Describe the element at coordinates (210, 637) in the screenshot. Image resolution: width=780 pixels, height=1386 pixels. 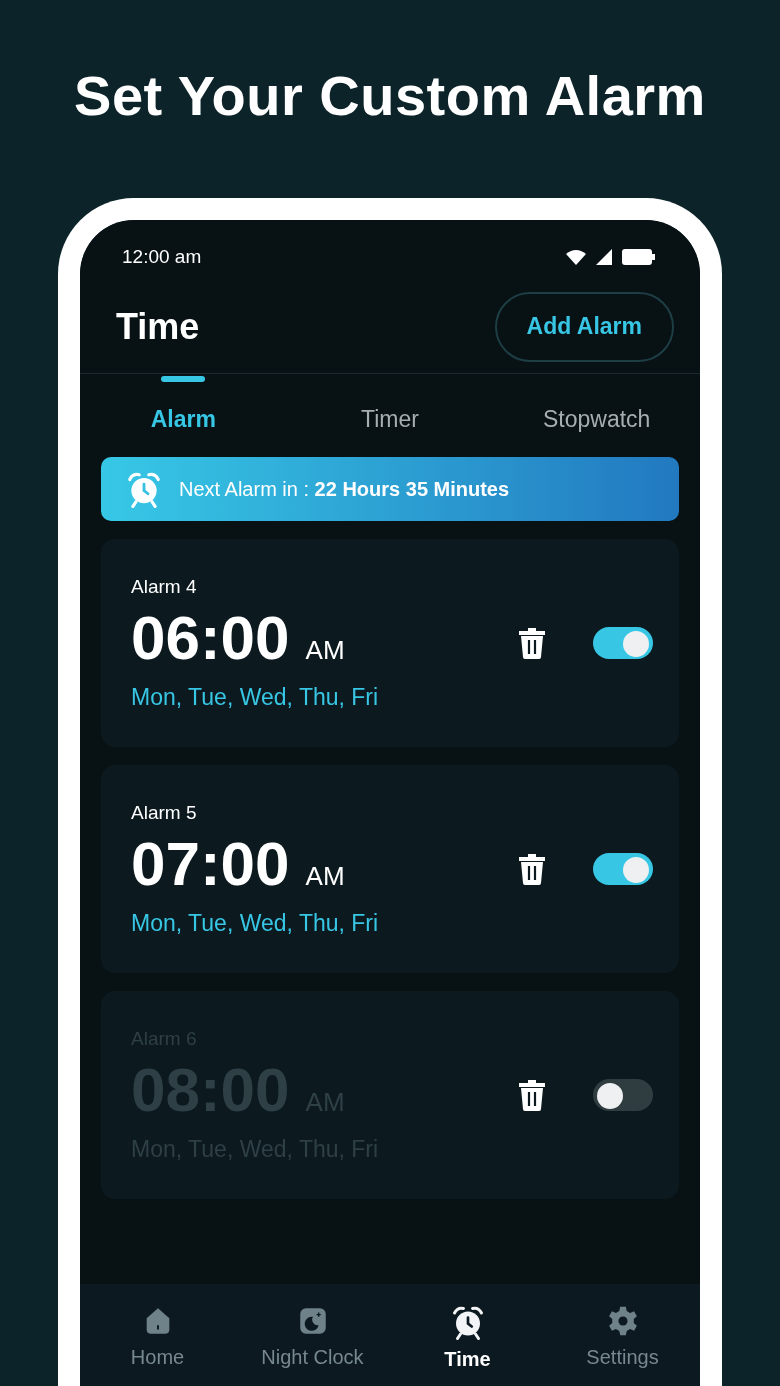
I see `alarm-time: 06:00` at that location.